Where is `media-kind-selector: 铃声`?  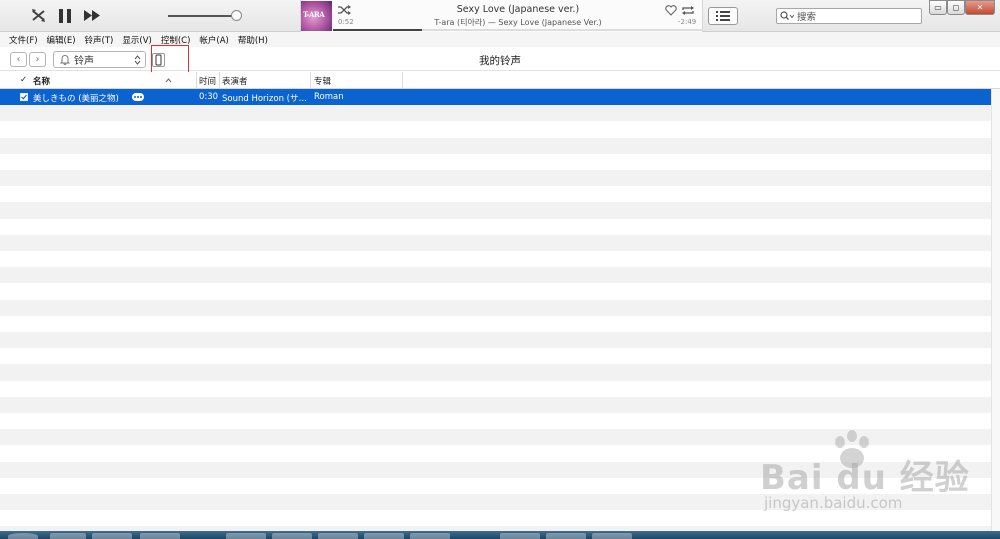
media-kind-selector: 铃声 is located at coordinates (99, 59).